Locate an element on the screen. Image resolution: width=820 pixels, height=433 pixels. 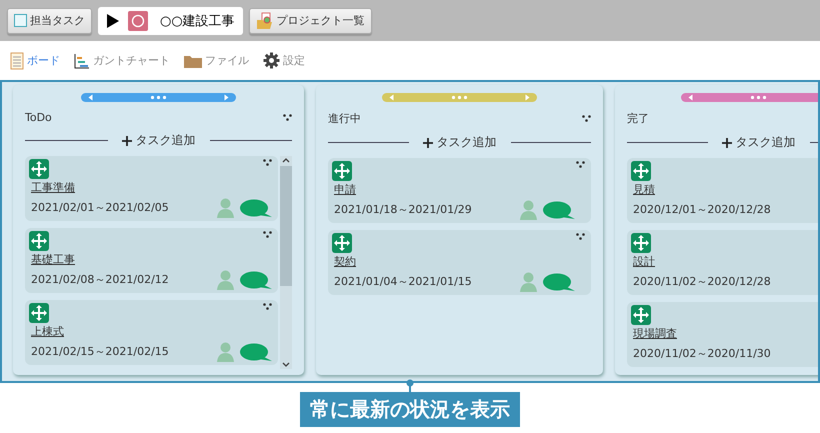
task-card: 契約 2021/01/04～2021/01/15 is located at coordinates (459, 262).